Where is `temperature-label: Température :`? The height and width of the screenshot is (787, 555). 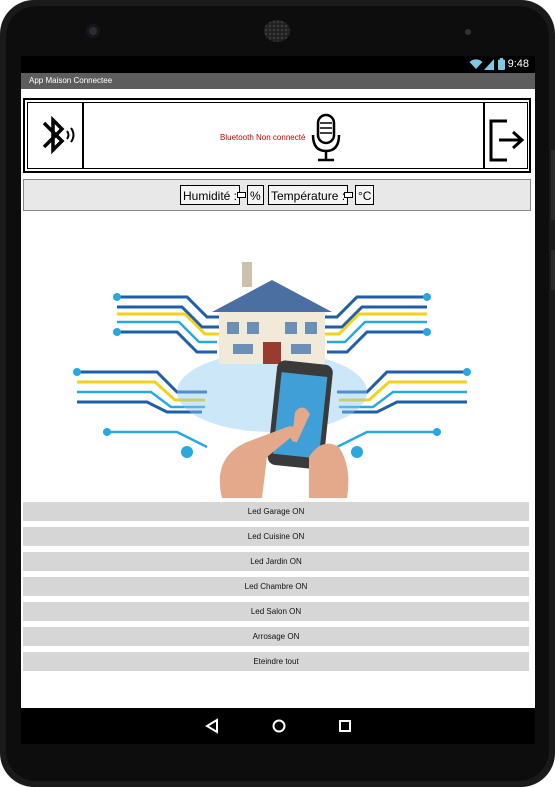
temperature-label: Température : is located at coordinates (308, 195).